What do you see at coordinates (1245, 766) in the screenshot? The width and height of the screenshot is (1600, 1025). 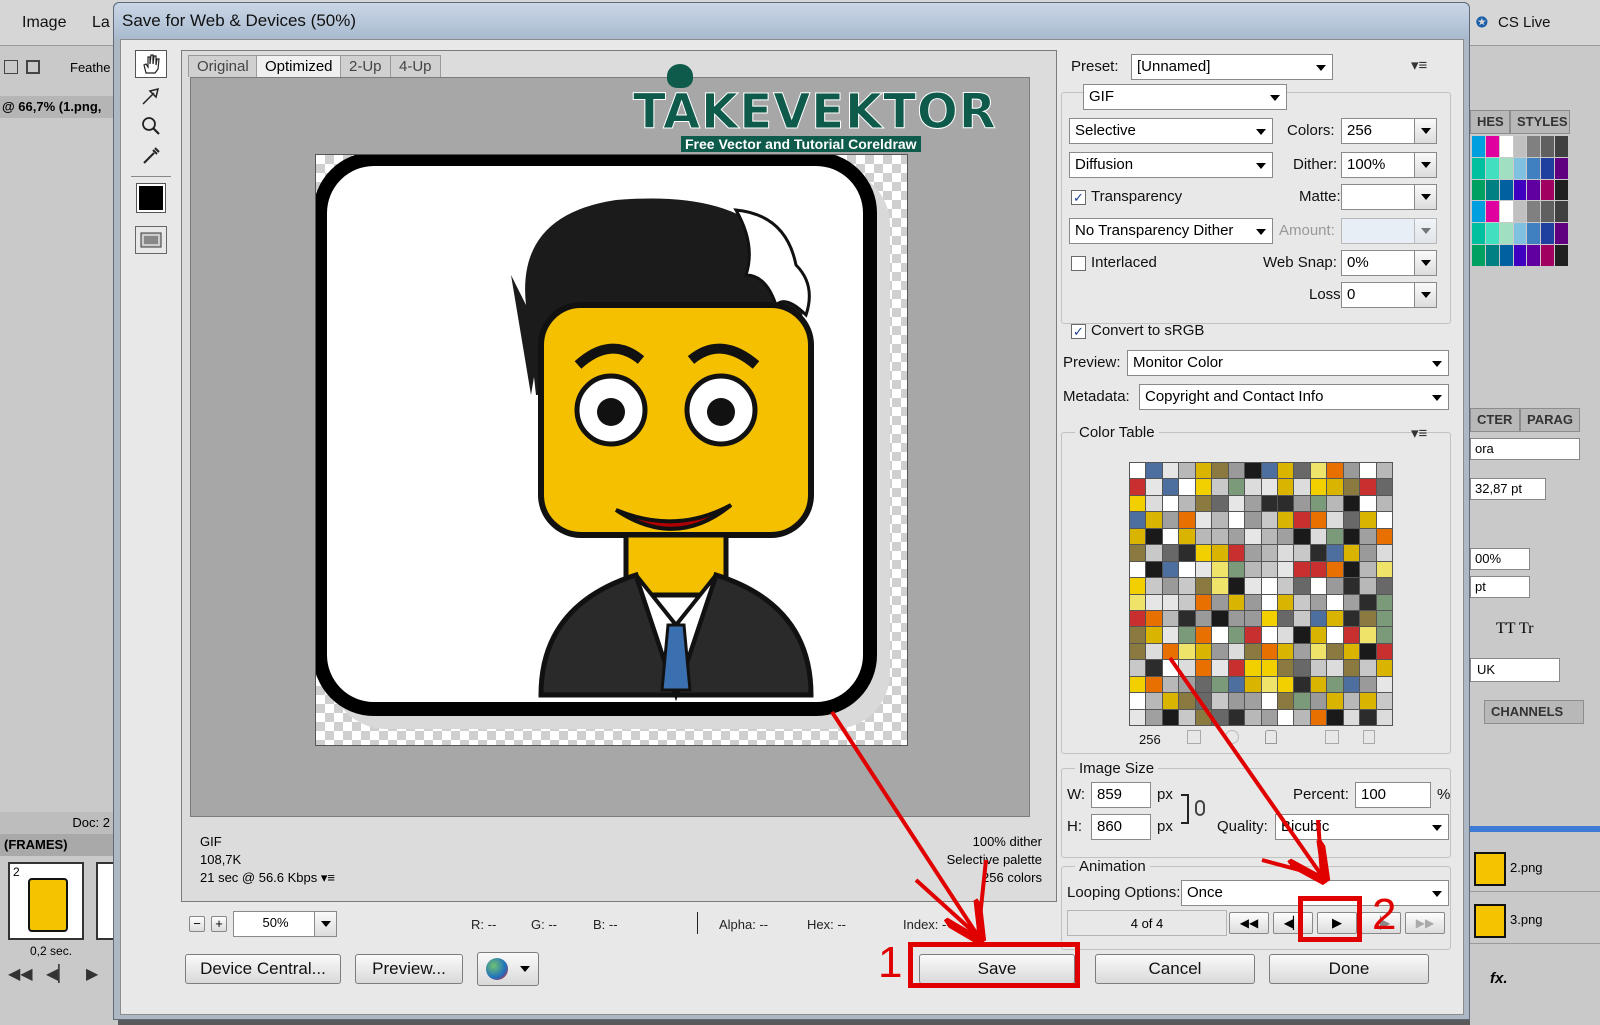 I see `arrow-to-next-frame` at bounding box center [1245, 766].